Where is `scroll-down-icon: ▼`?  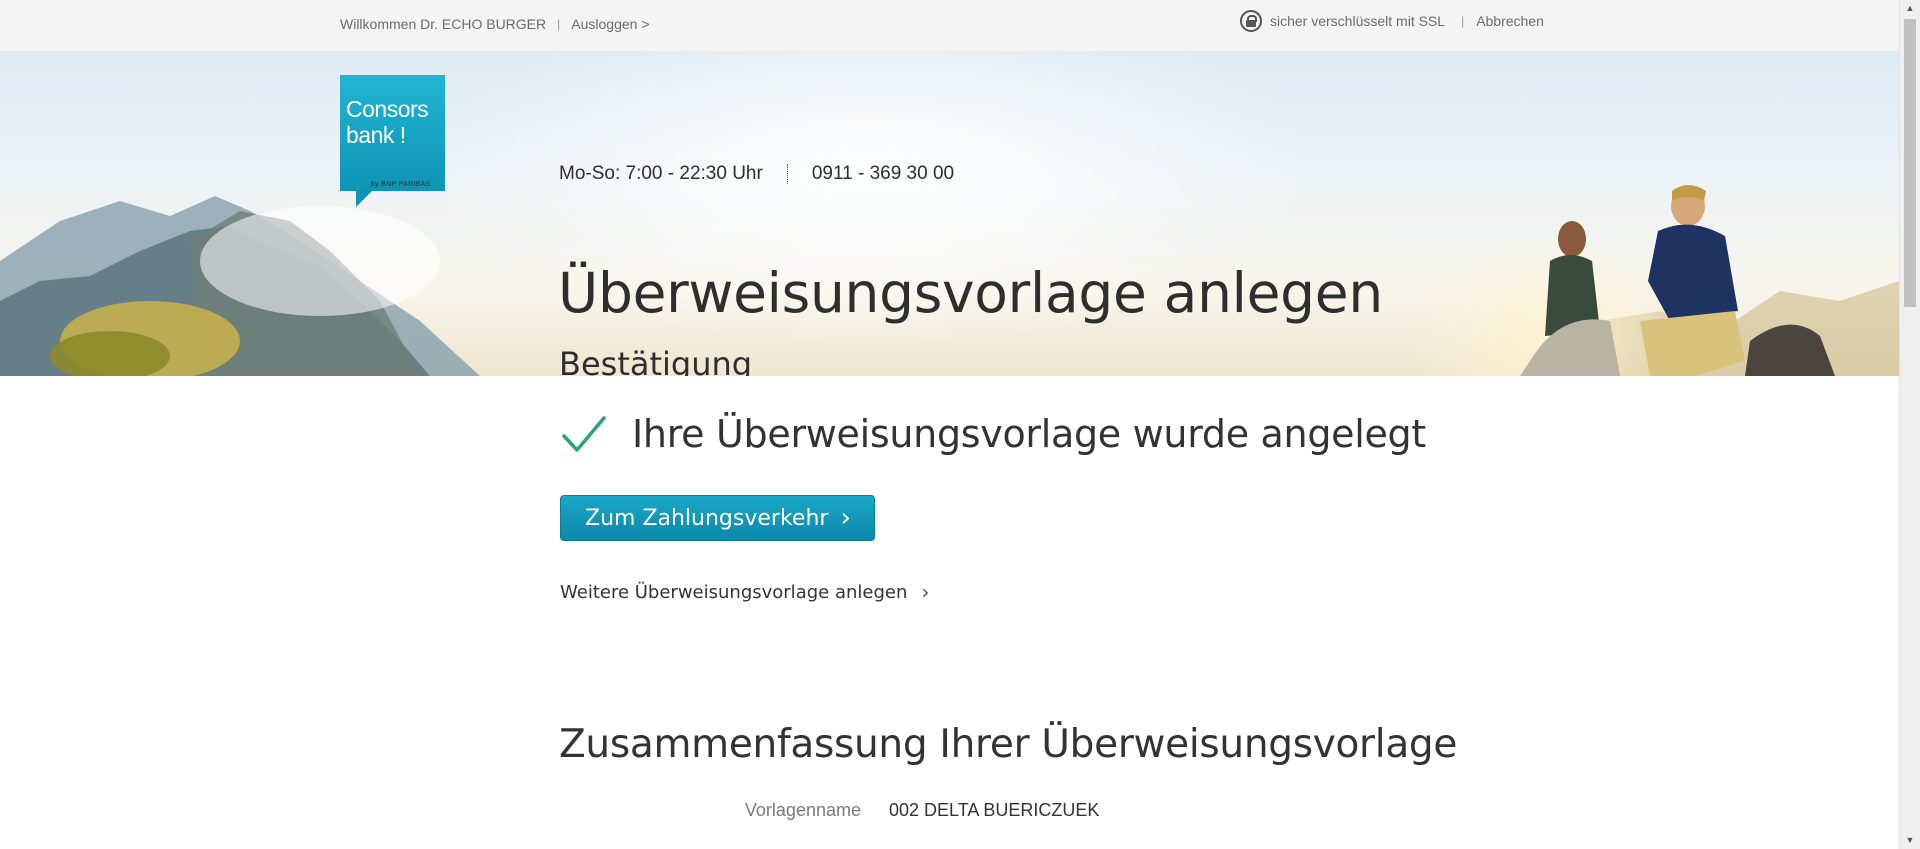 scroll-down-icon: ▼ is located at coordinates (1910, 840).